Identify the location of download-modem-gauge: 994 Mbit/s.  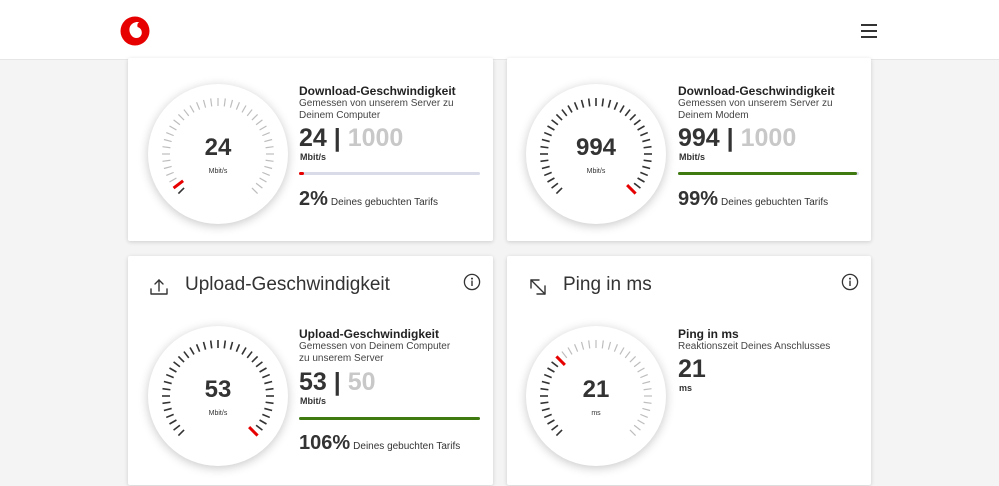
(596, 154).